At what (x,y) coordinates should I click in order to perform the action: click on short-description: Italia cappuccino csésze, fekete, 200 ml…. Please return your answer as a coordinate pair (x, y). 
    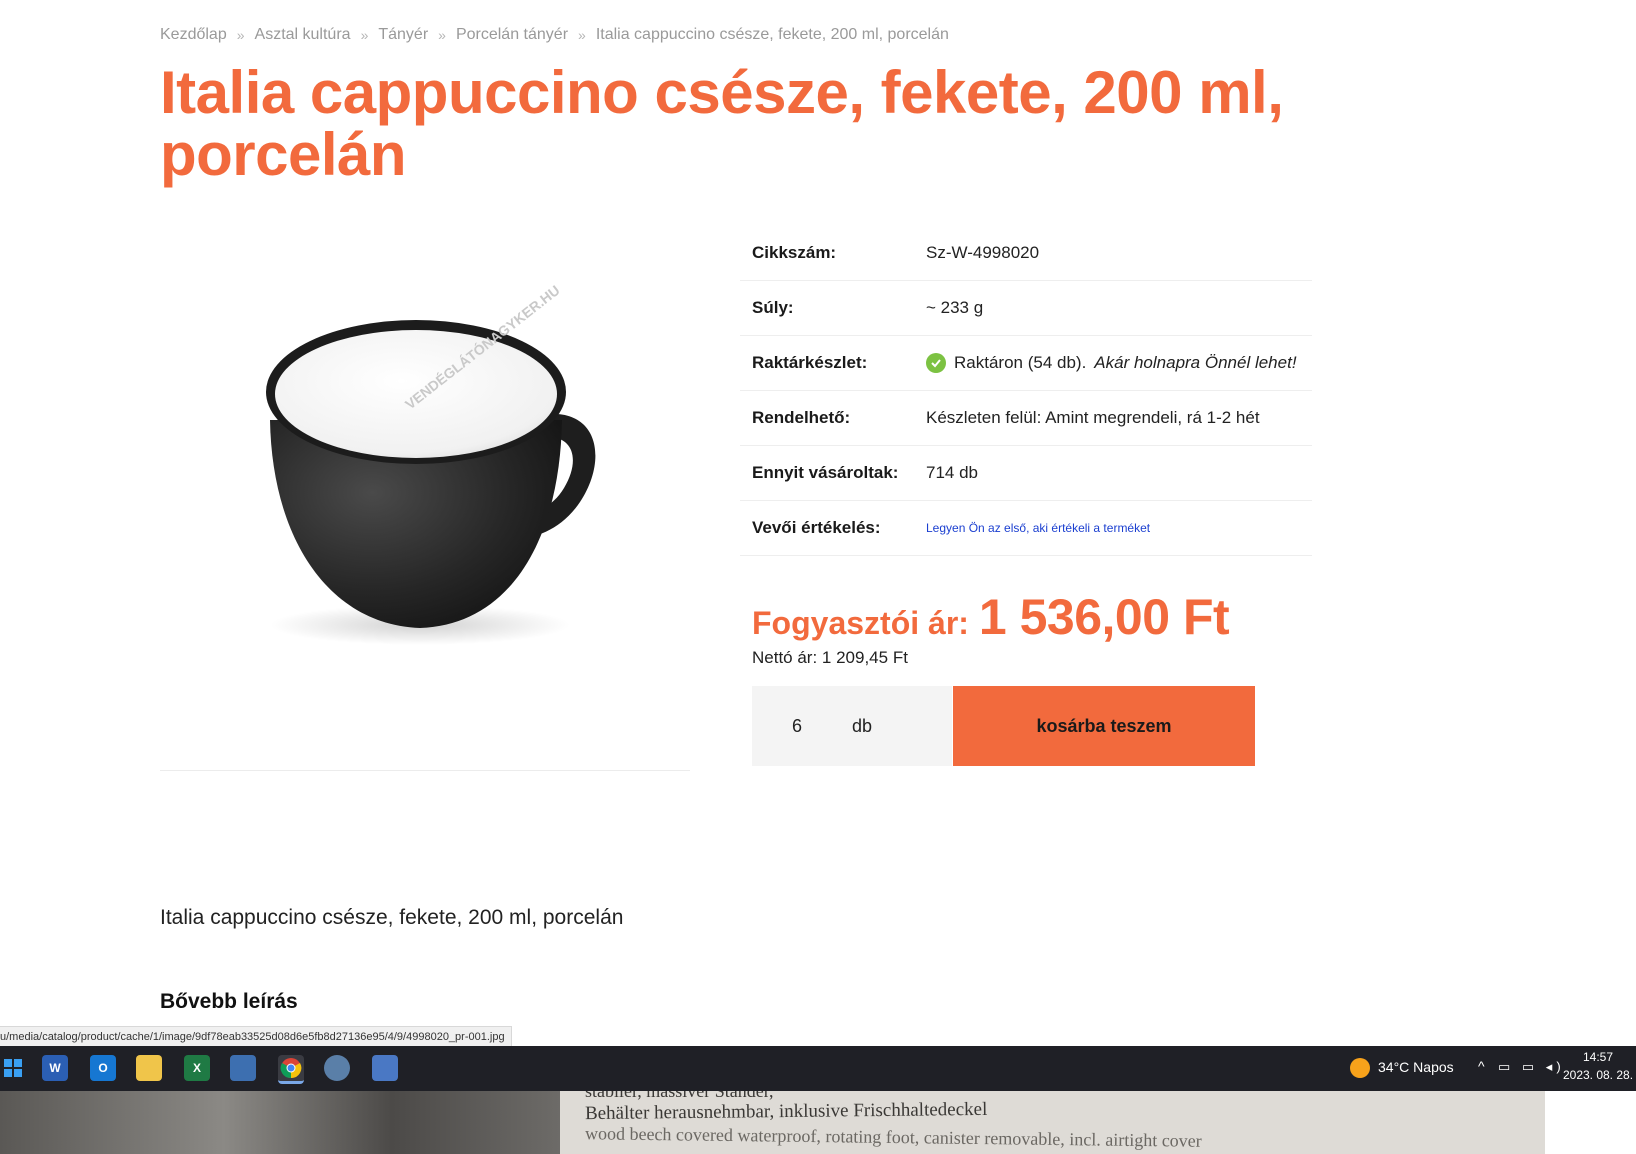
    Looking at the image, I should click on (392, 917).